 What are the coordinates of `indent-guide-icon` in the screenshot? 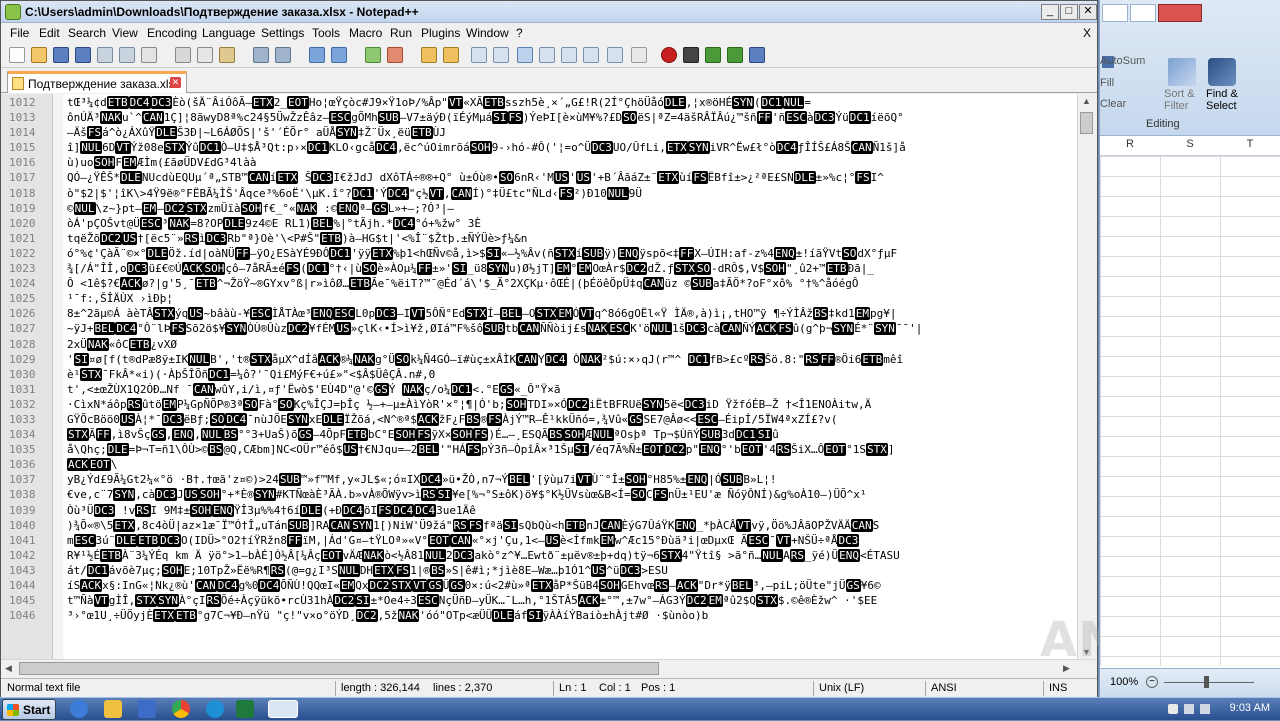 It's located at (525, 55).